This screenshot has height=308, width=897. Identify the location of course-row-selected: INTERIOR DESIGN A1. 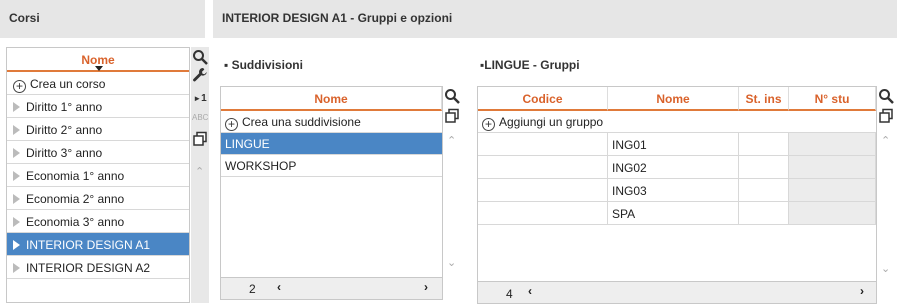
(98, 244).